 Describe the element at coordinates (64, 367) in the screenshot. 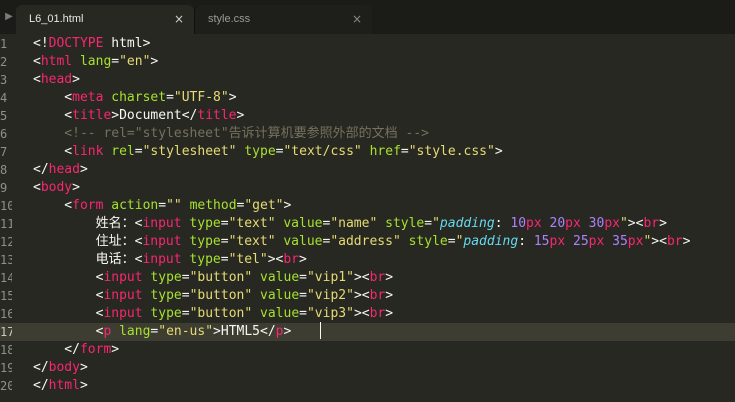

I see `code-token: body` at that location.